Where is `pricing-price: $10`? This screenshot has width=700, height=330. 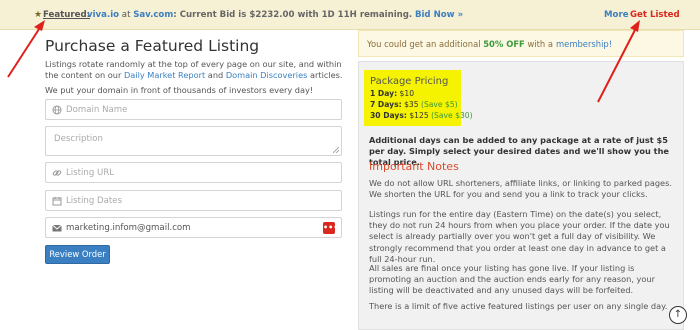
pricing-price: $10 is located at coordinates (407, 93).